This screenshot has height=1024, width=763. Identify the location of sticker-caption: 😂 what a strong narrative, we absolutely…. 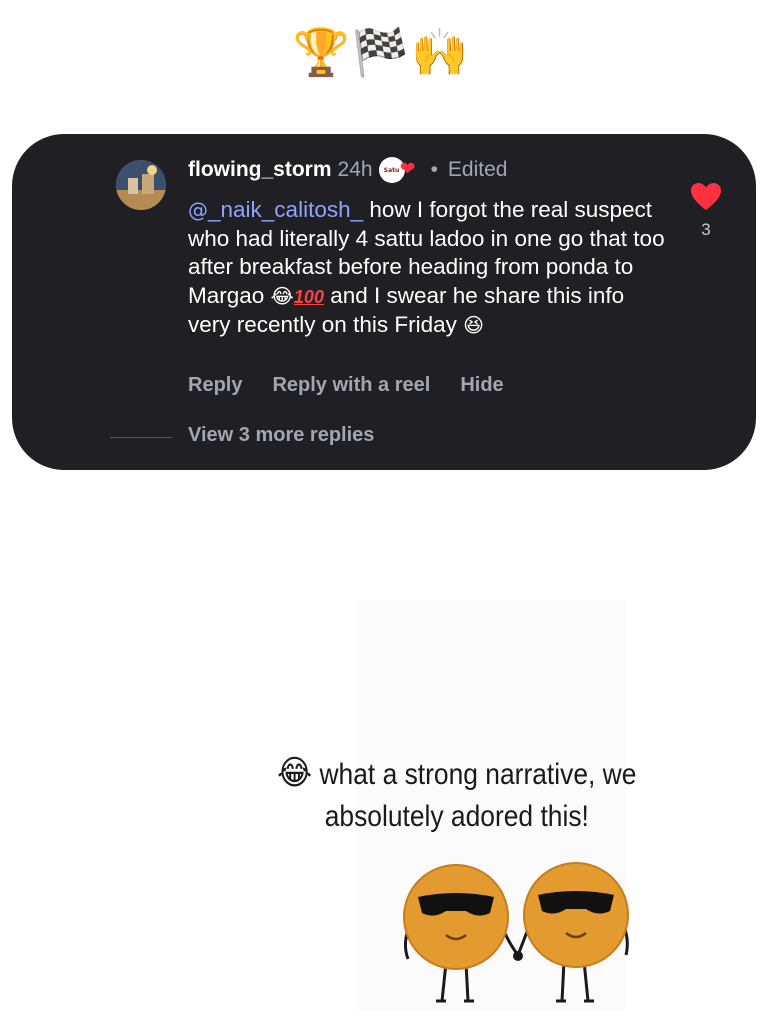
(457, 795).